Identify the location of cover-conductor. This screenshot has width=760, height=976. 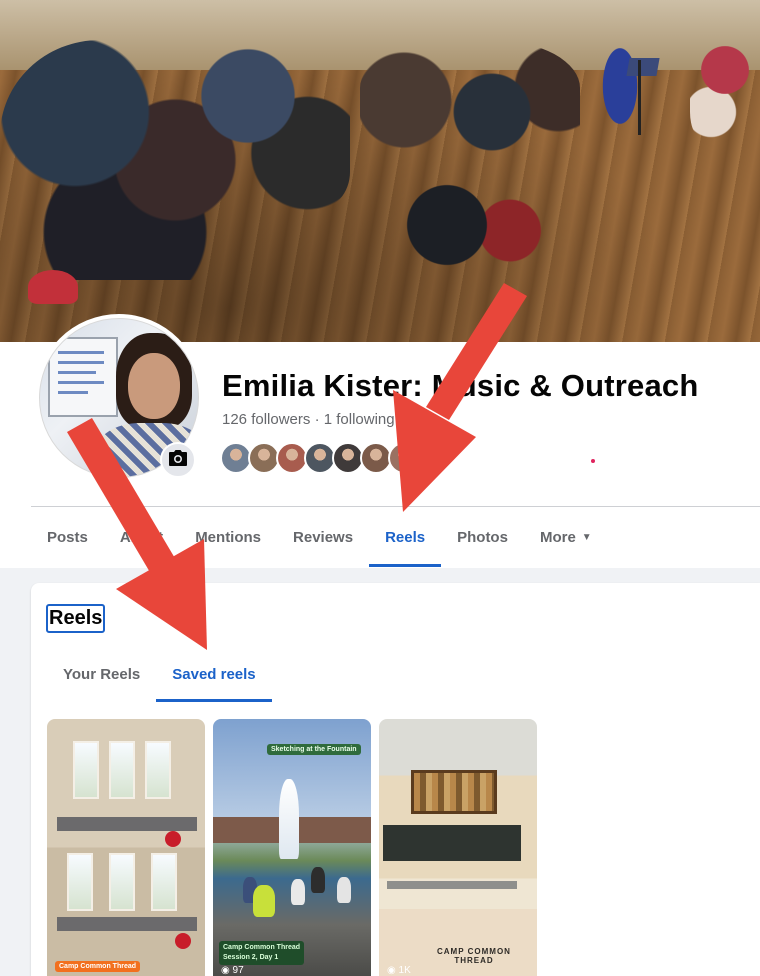
(620, 80).